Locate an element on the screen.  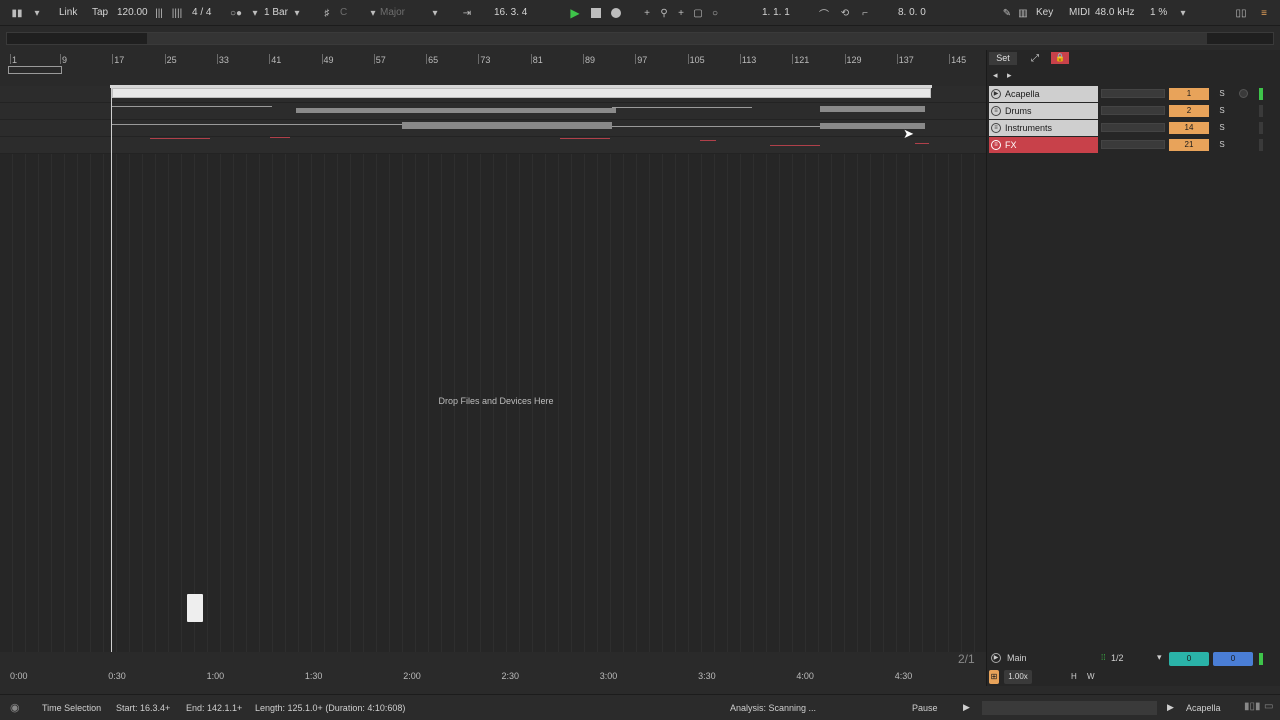
scale-dropdown-icon: ▾ is located at coordinates (435, 13).